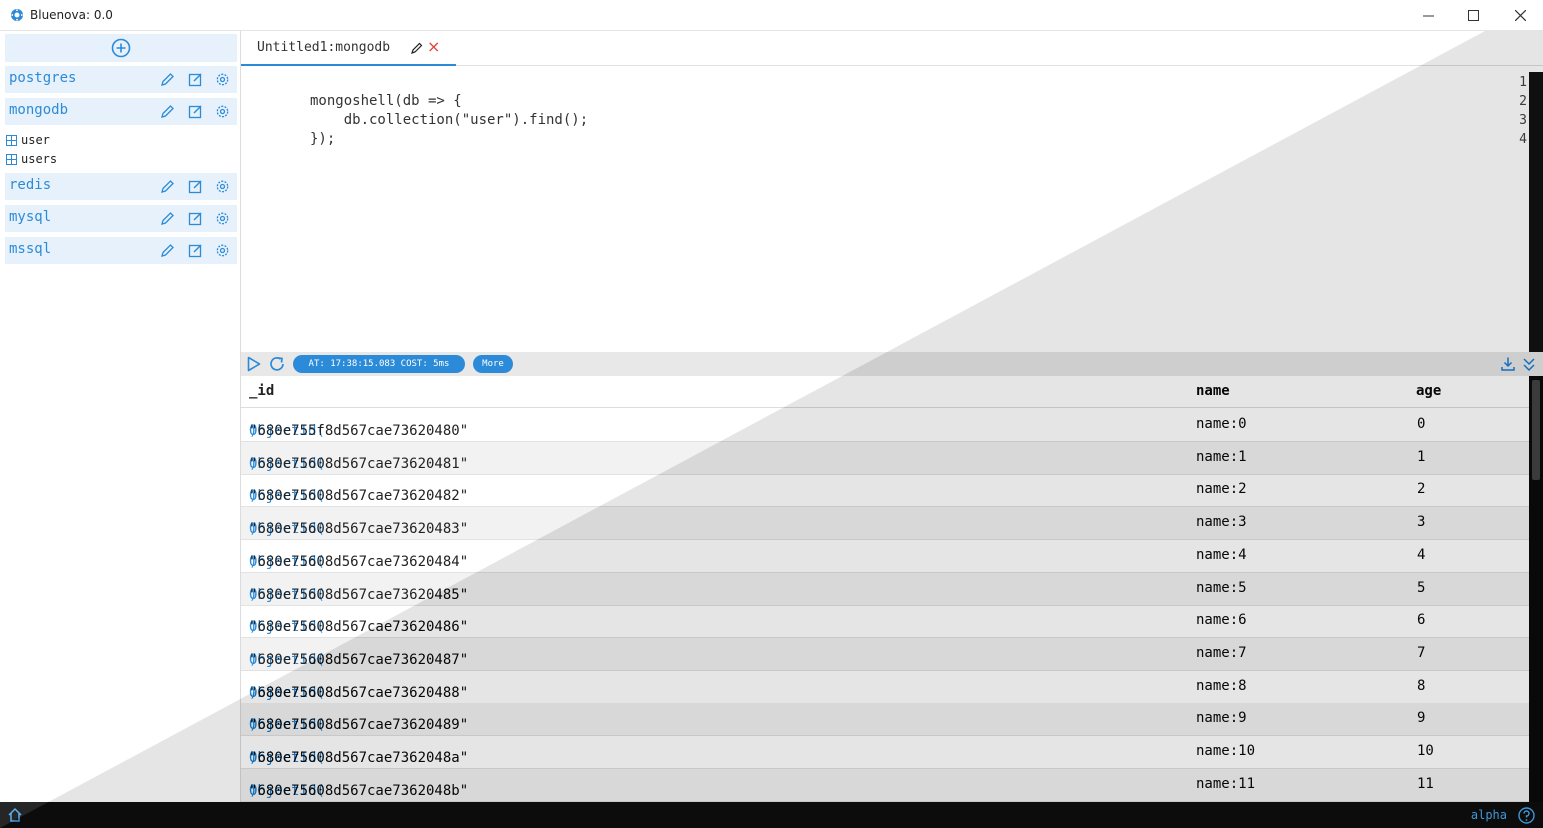  What do you see at coordinates (1221, 718) in the screenshot?
I see `name-cell: name:9` at bounding box center [1221, 718].